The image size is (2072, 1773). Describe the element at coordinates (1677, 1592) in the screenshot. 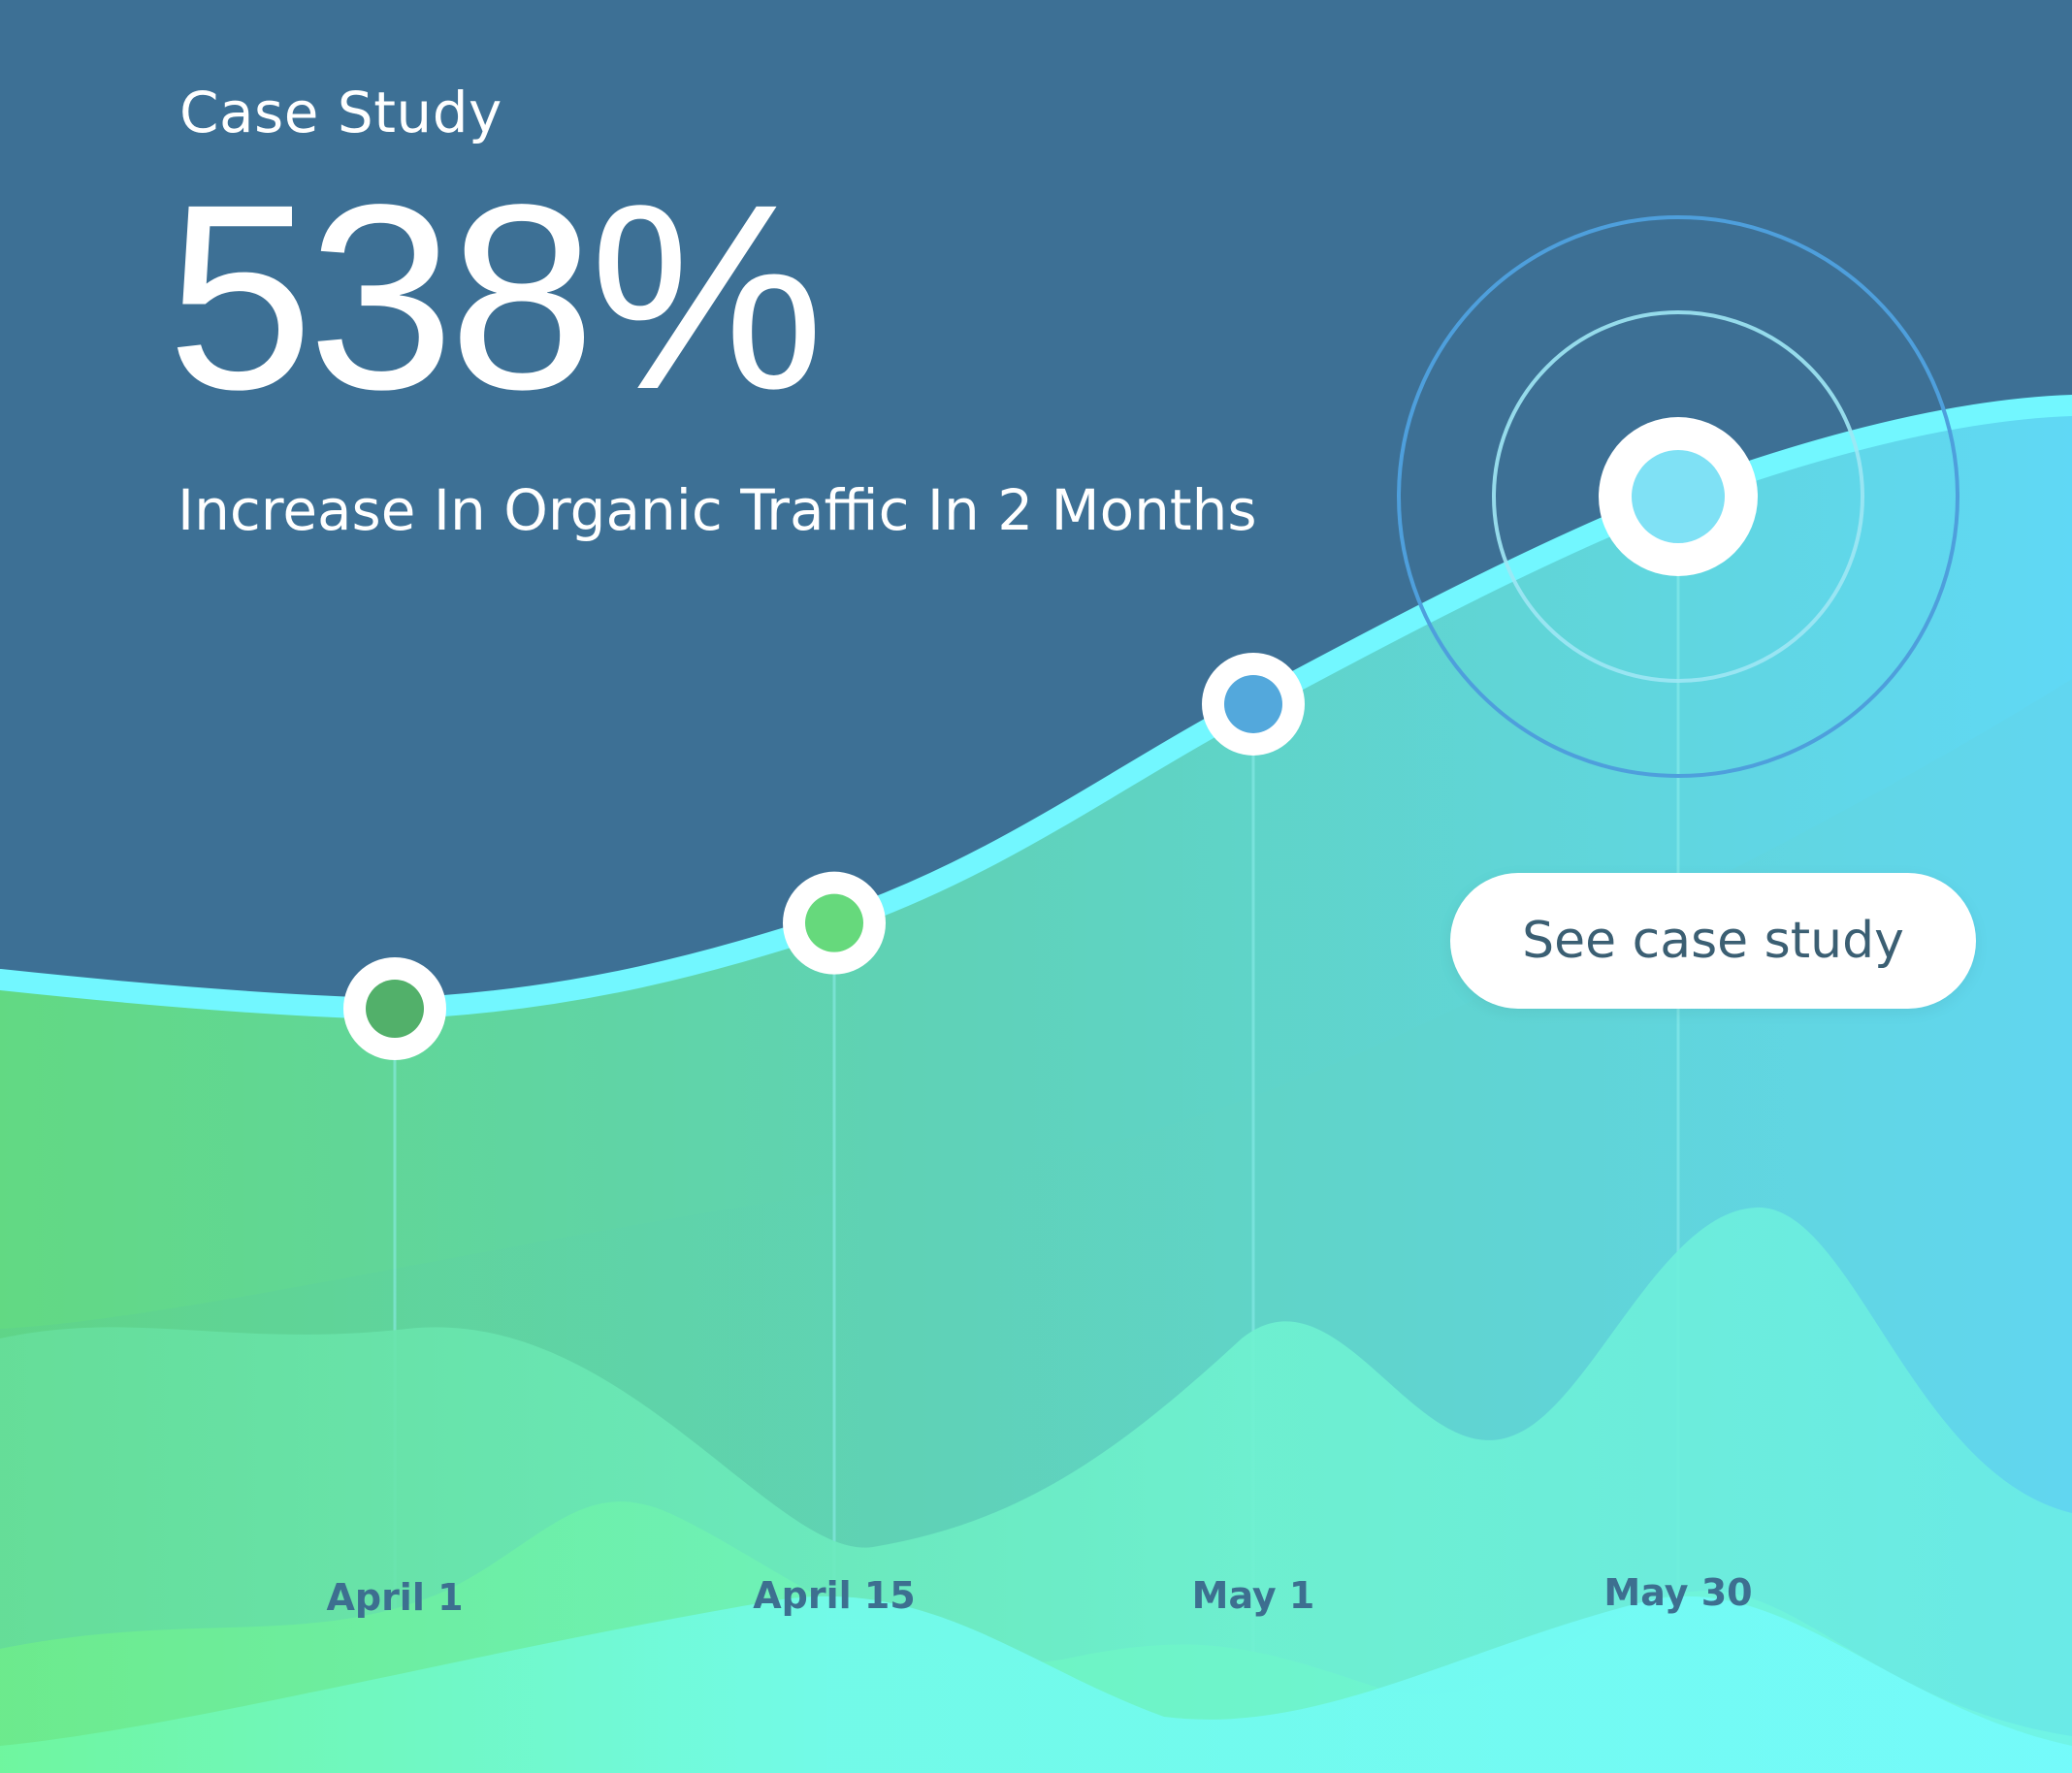

I see `tick-label-may-30: May 30` at that location.